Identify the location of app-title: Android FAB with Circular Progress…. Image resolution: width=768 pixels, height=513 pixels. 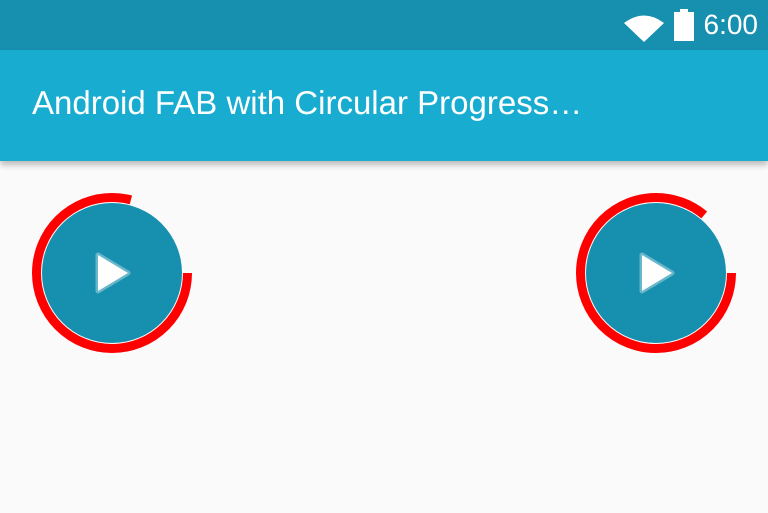
(307, 103).